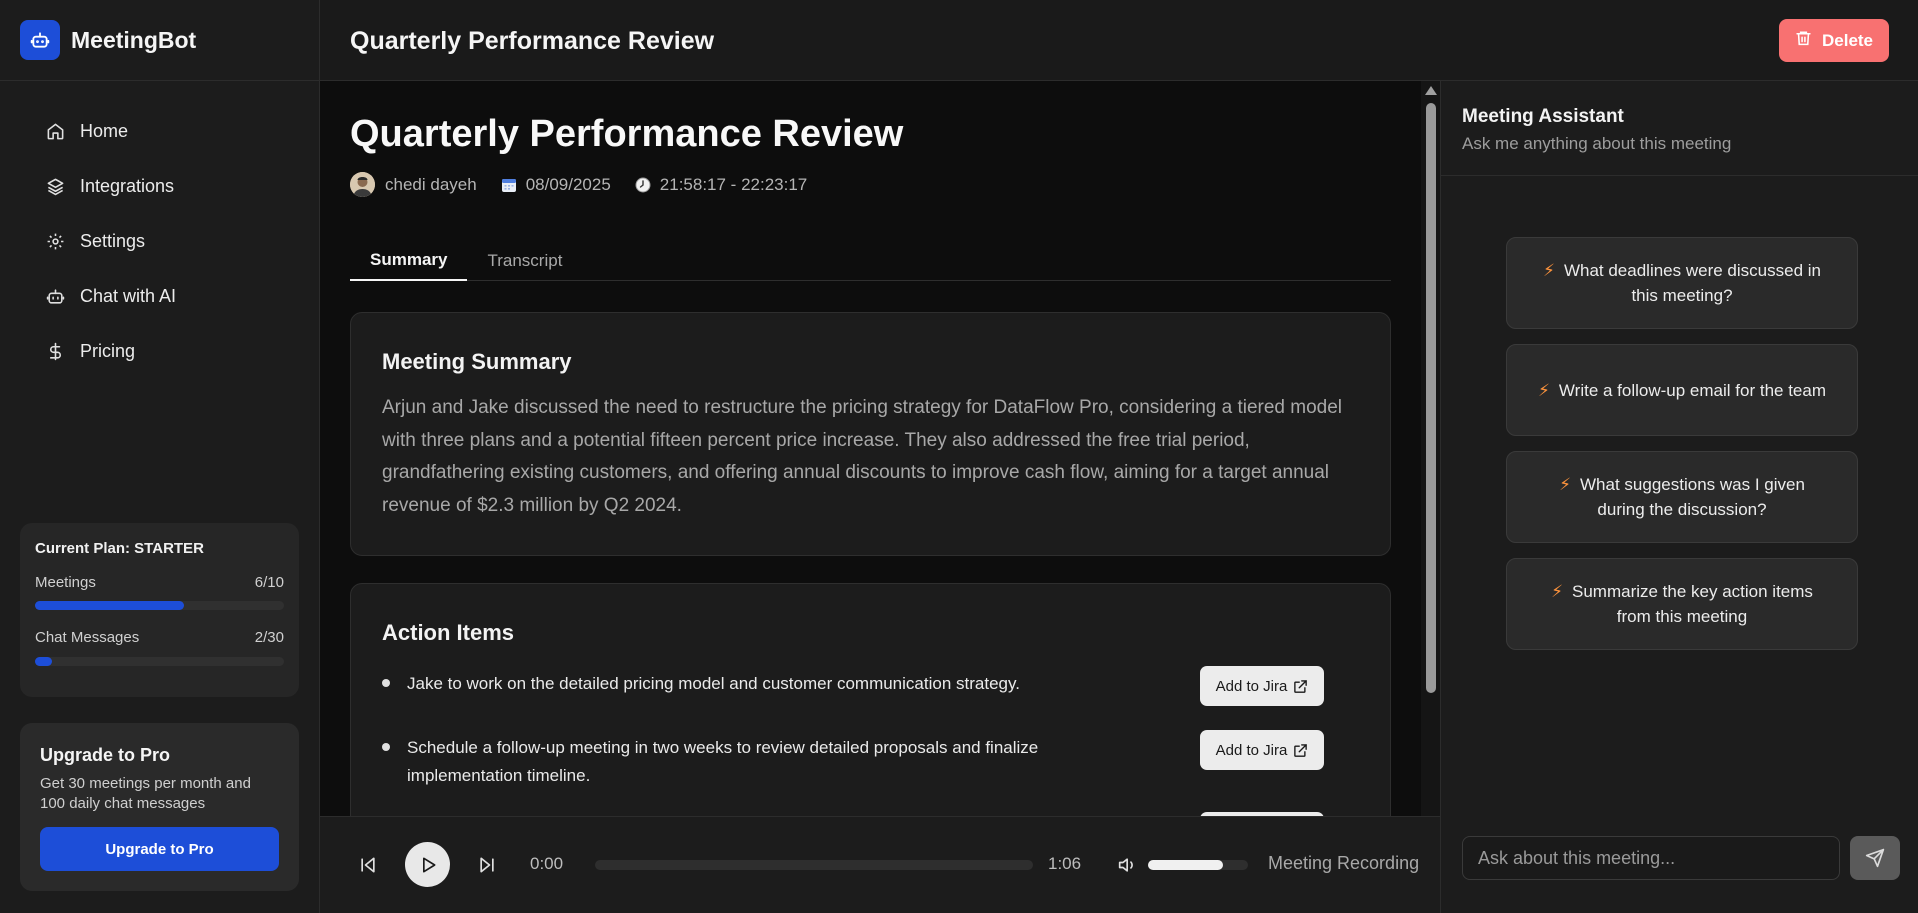  I want to click on meeting-tabs: Summary Transcript, so click(870, 260).